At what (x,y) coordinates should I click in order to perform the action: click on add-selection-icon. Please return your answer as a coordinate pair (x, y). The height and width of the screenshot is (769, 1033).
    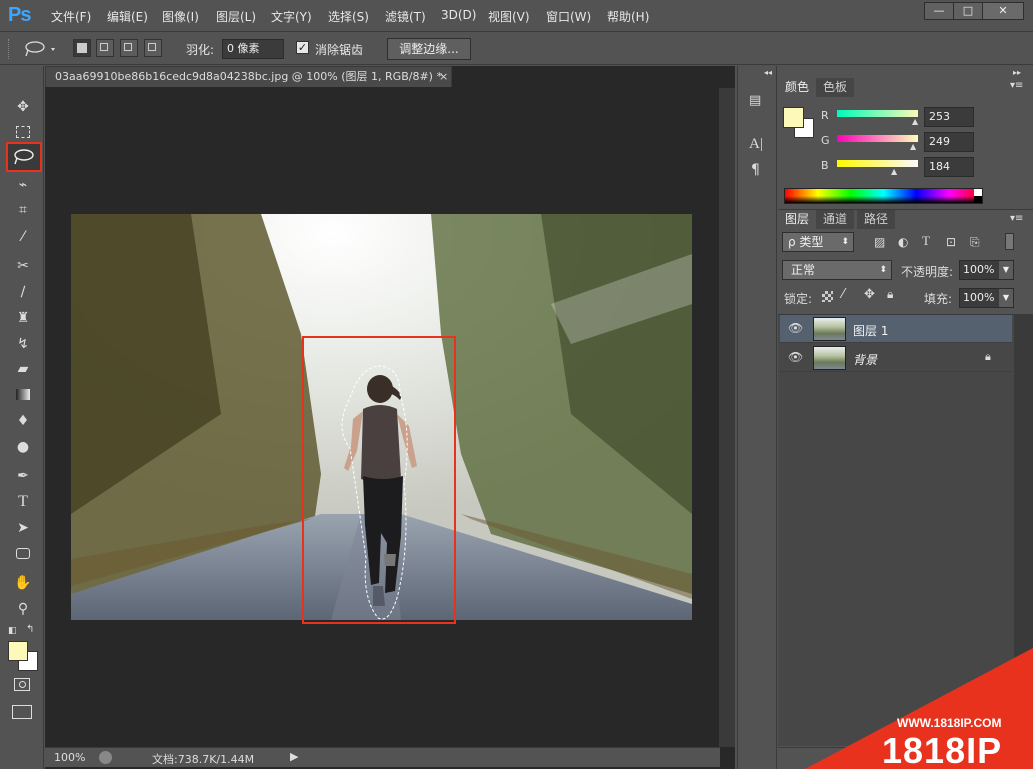
    Looking at the image, I should click on (105, 48).